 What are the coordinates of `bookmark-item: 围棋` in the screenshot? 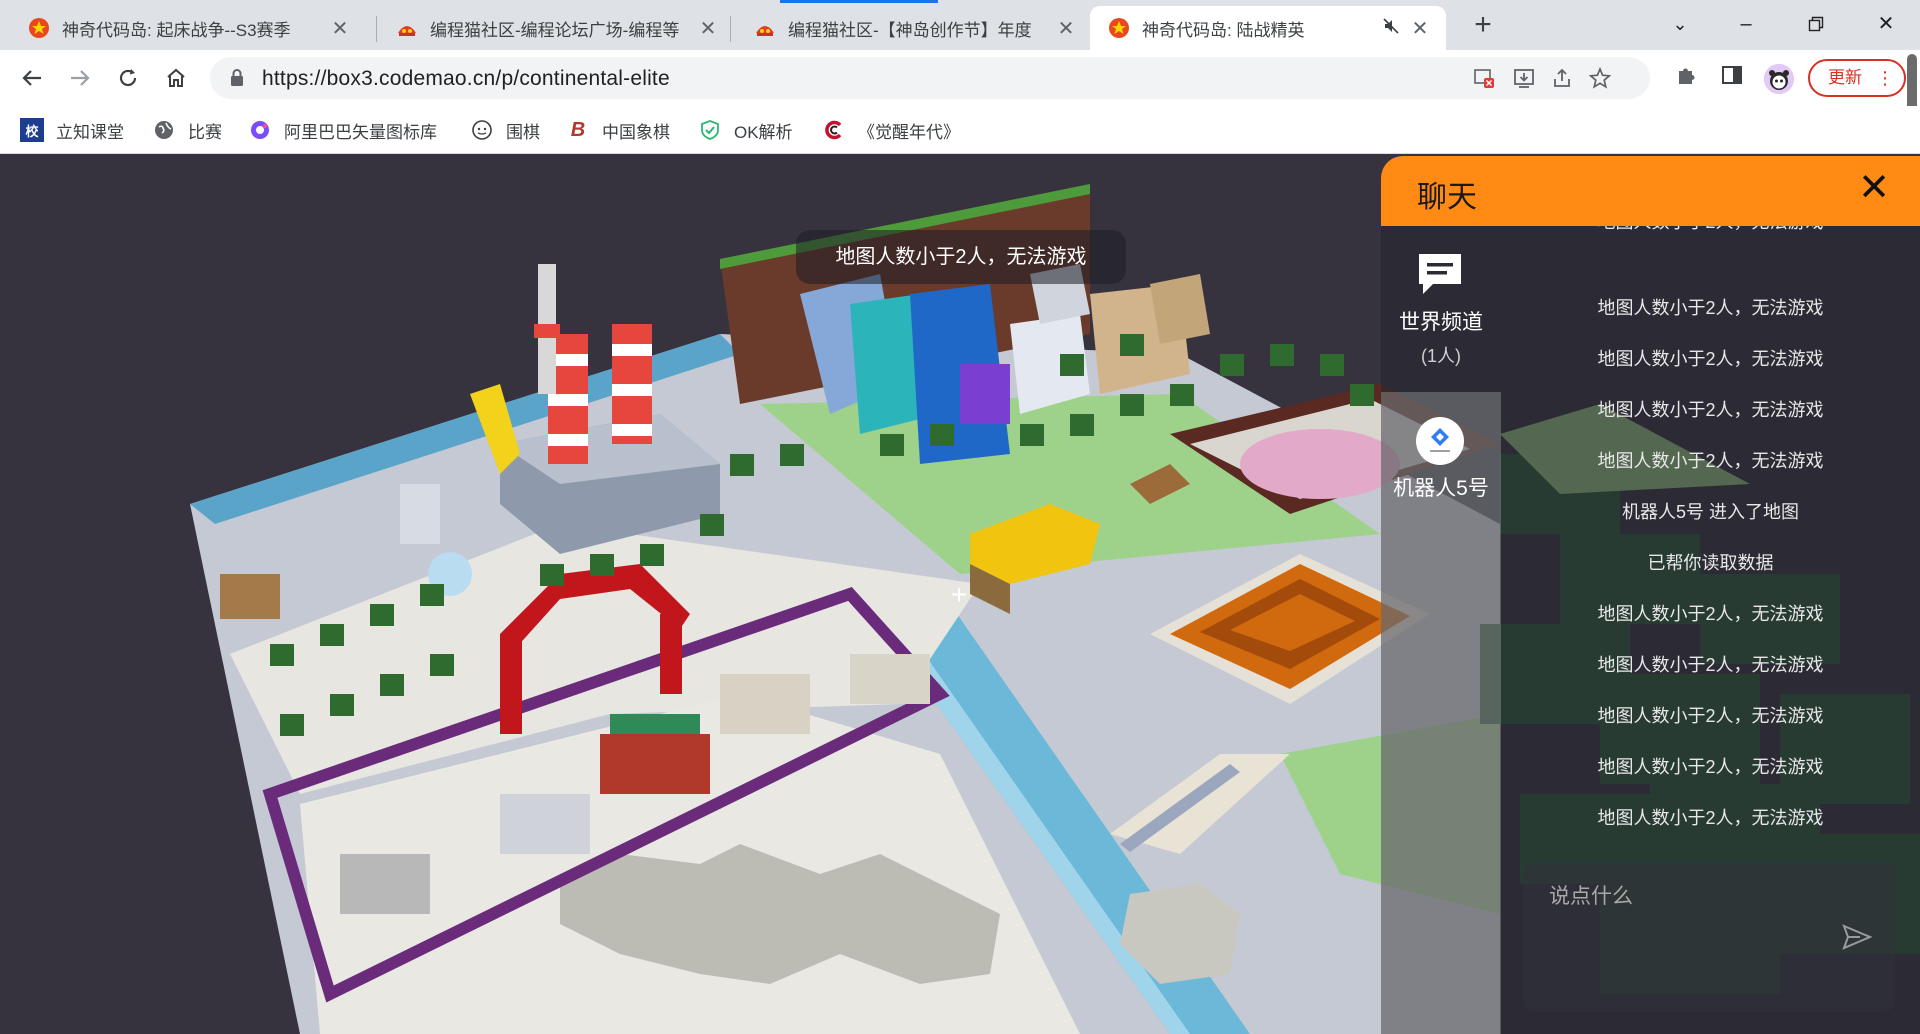 It's located at (505, 130).